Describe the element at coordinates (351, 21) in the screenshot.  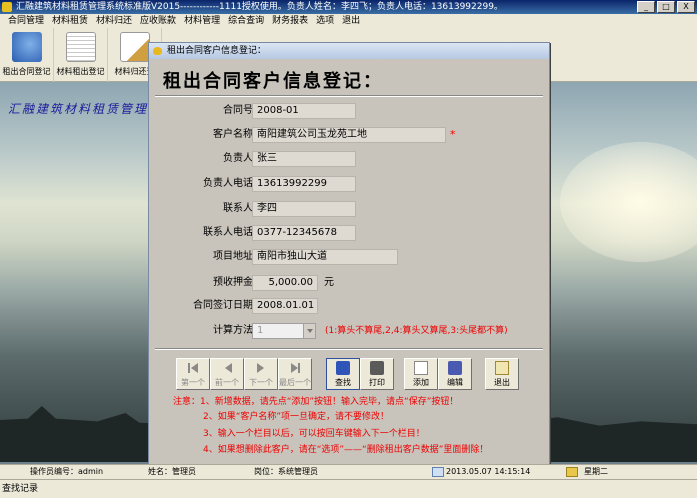
I see `menu-exit: 退出` at that location.